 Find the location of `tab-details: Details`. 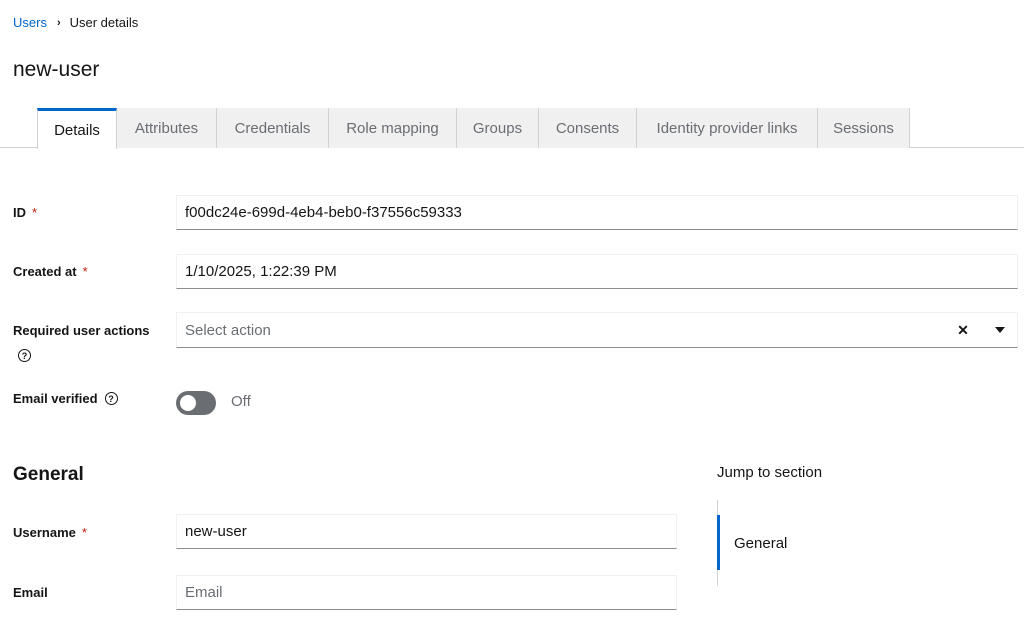

tab-details: Details is located at coordinates (77, 128).